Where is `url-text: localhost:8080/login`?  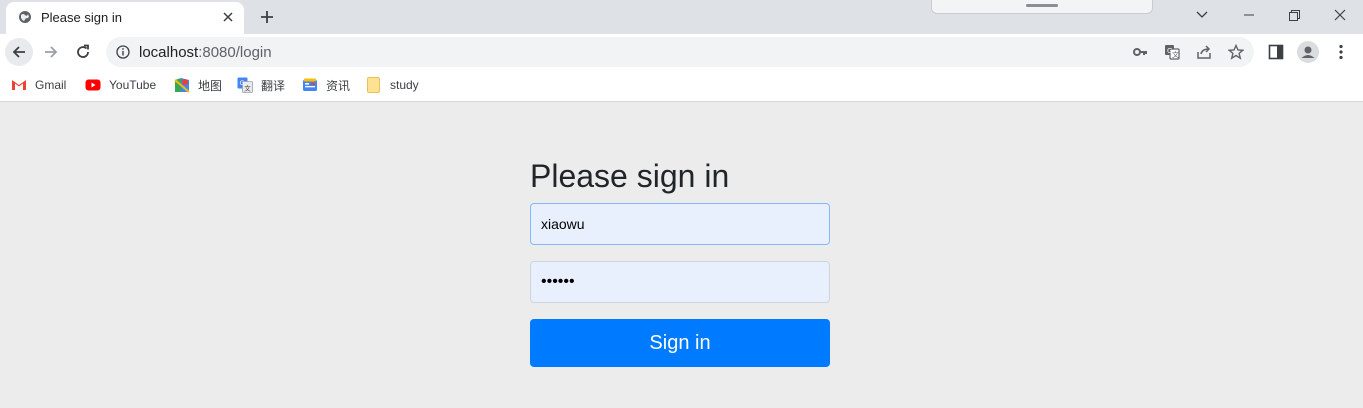
url-text: localhost:8080/login is located at coordinates (205, 52).